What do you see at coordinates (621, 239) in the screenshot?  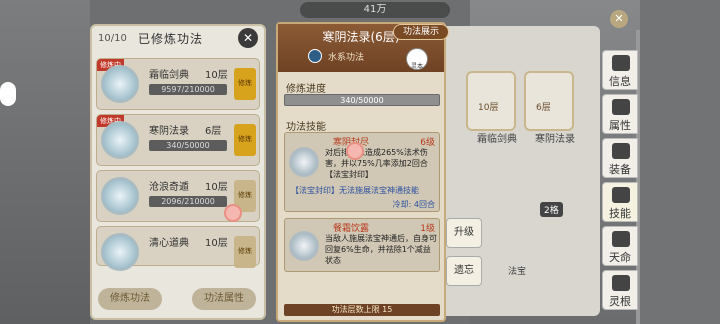 I see `destiny-icon` at bounding box center [621, 239].